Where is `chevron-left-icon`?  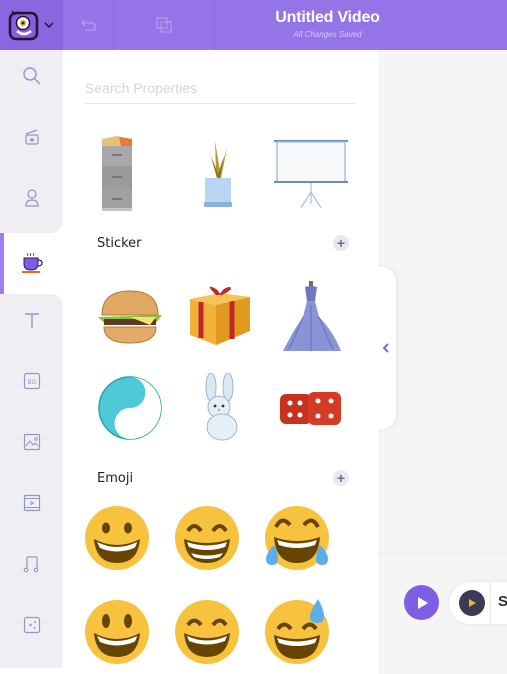 chevron-left-icon is located at coordinates (385, 348).